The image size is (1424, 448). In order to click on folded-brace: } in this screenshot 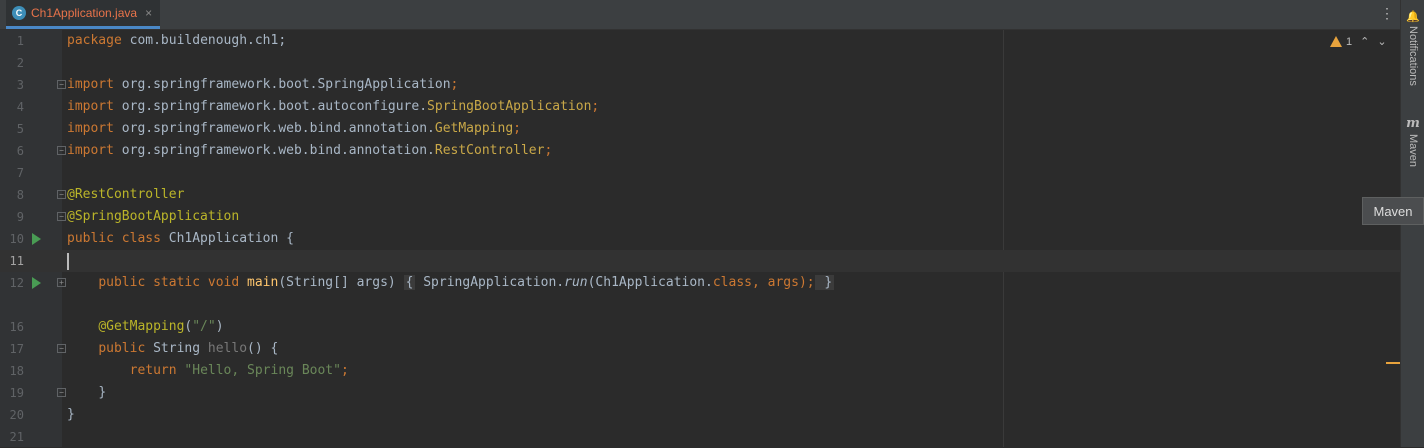, I will do `click(824, 282)`.